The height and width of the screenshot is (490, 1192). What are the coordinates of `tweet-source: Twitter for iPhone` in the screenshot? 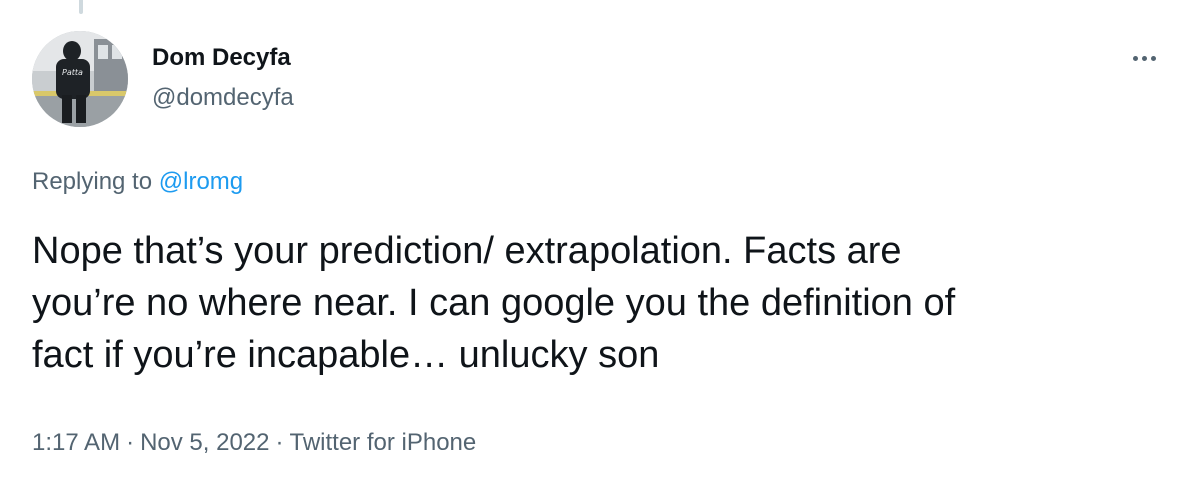 It's located at (382, 442).